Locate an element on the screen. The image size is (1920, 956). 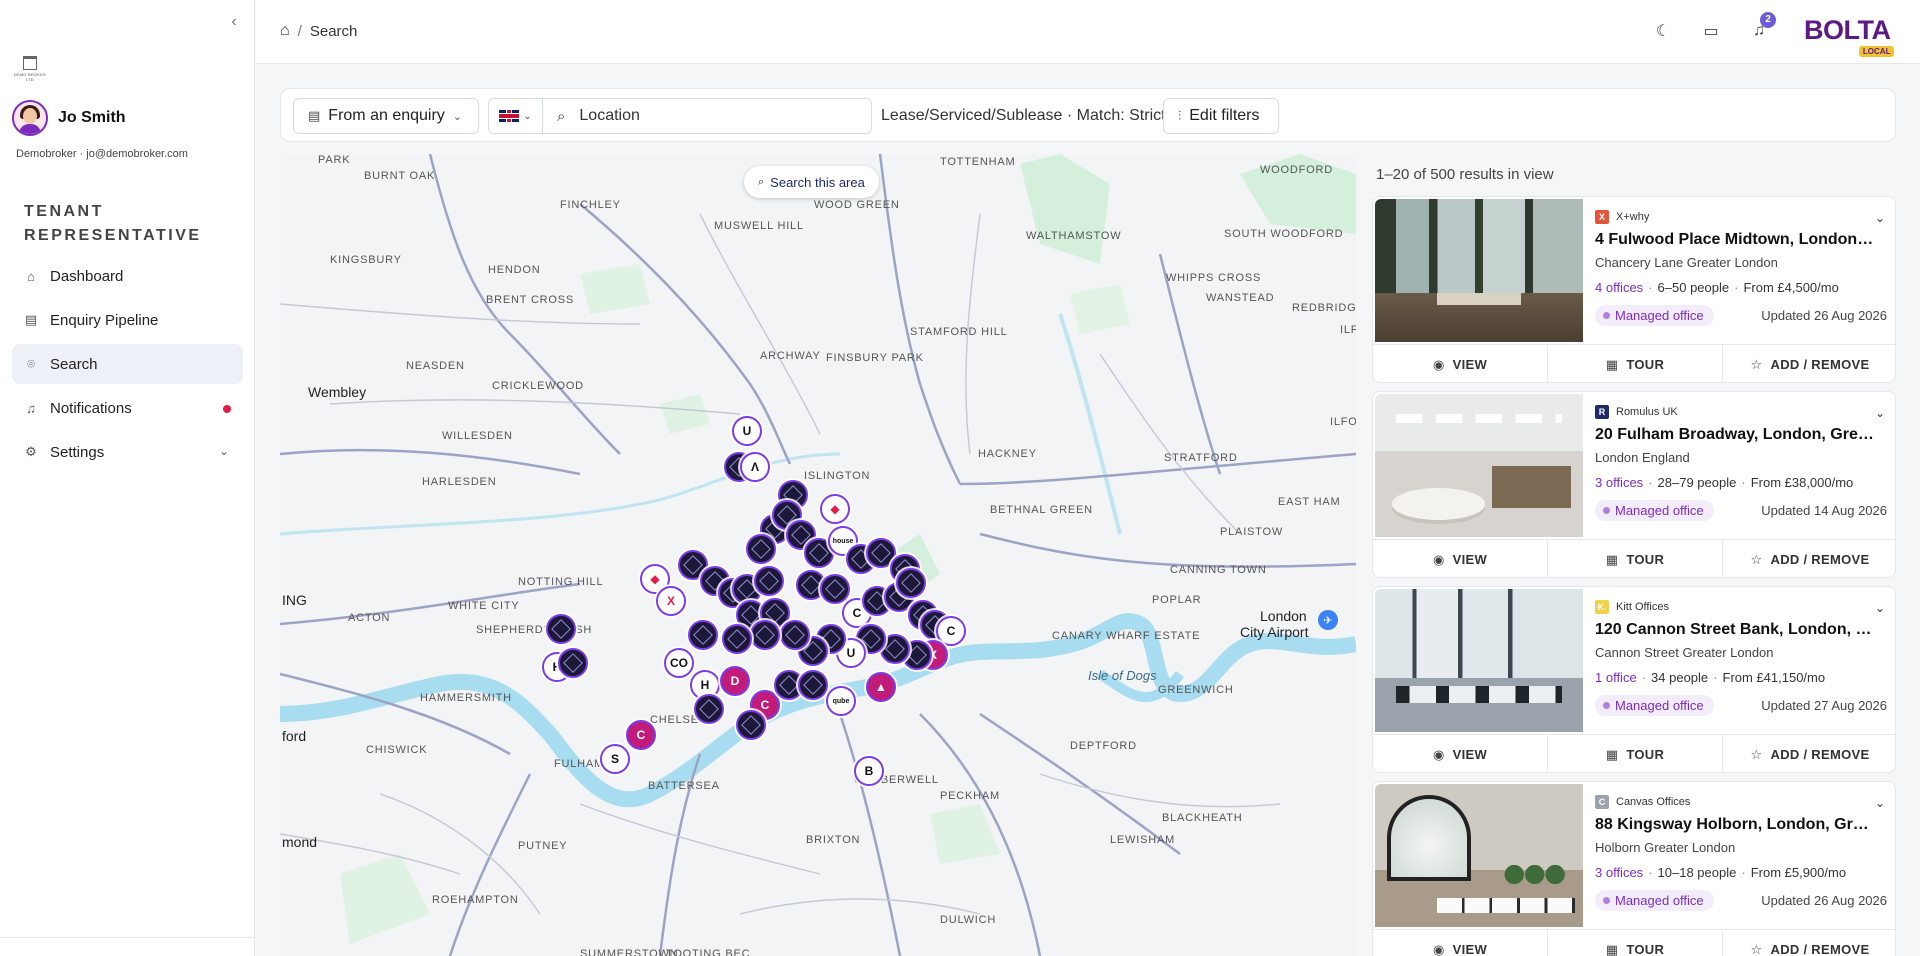
from-enquiry-dropdown: ▤ From an enquiry ⌄ is located at coordinates (386, 116).